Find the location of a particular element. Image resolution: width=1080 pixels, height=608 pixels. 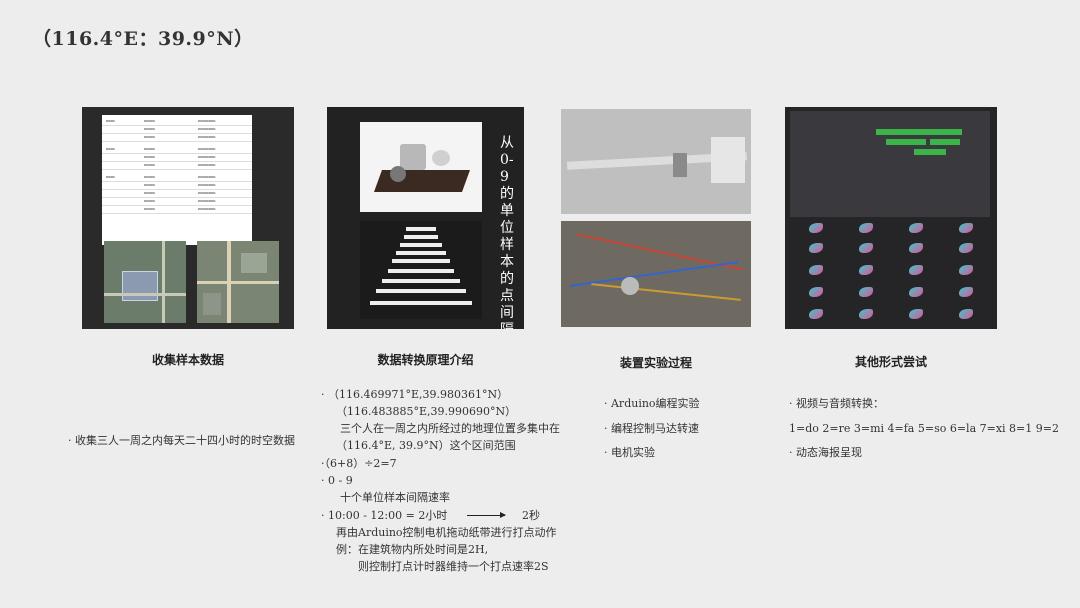

col2-line1: · （116.469971°E,39.980361°N） is located at coordinates (415, 394).